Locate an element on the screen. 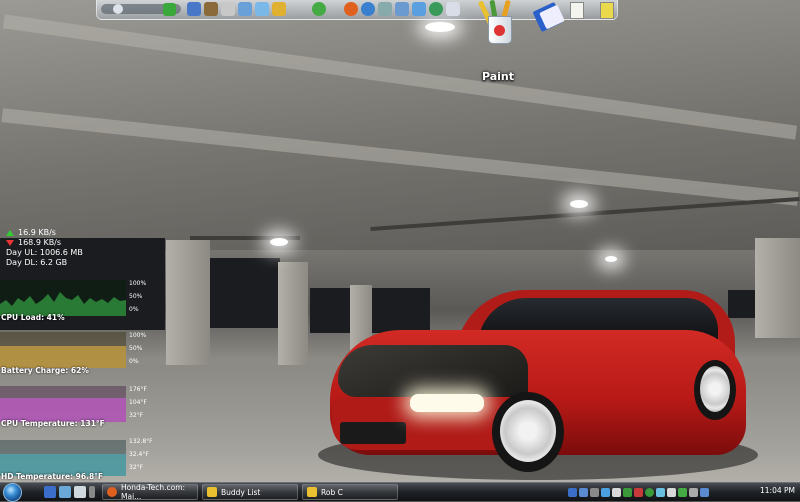 Image resolution: width=800 pixels, height=502 pixels. battery-fill is located at coordinates (63, 356).